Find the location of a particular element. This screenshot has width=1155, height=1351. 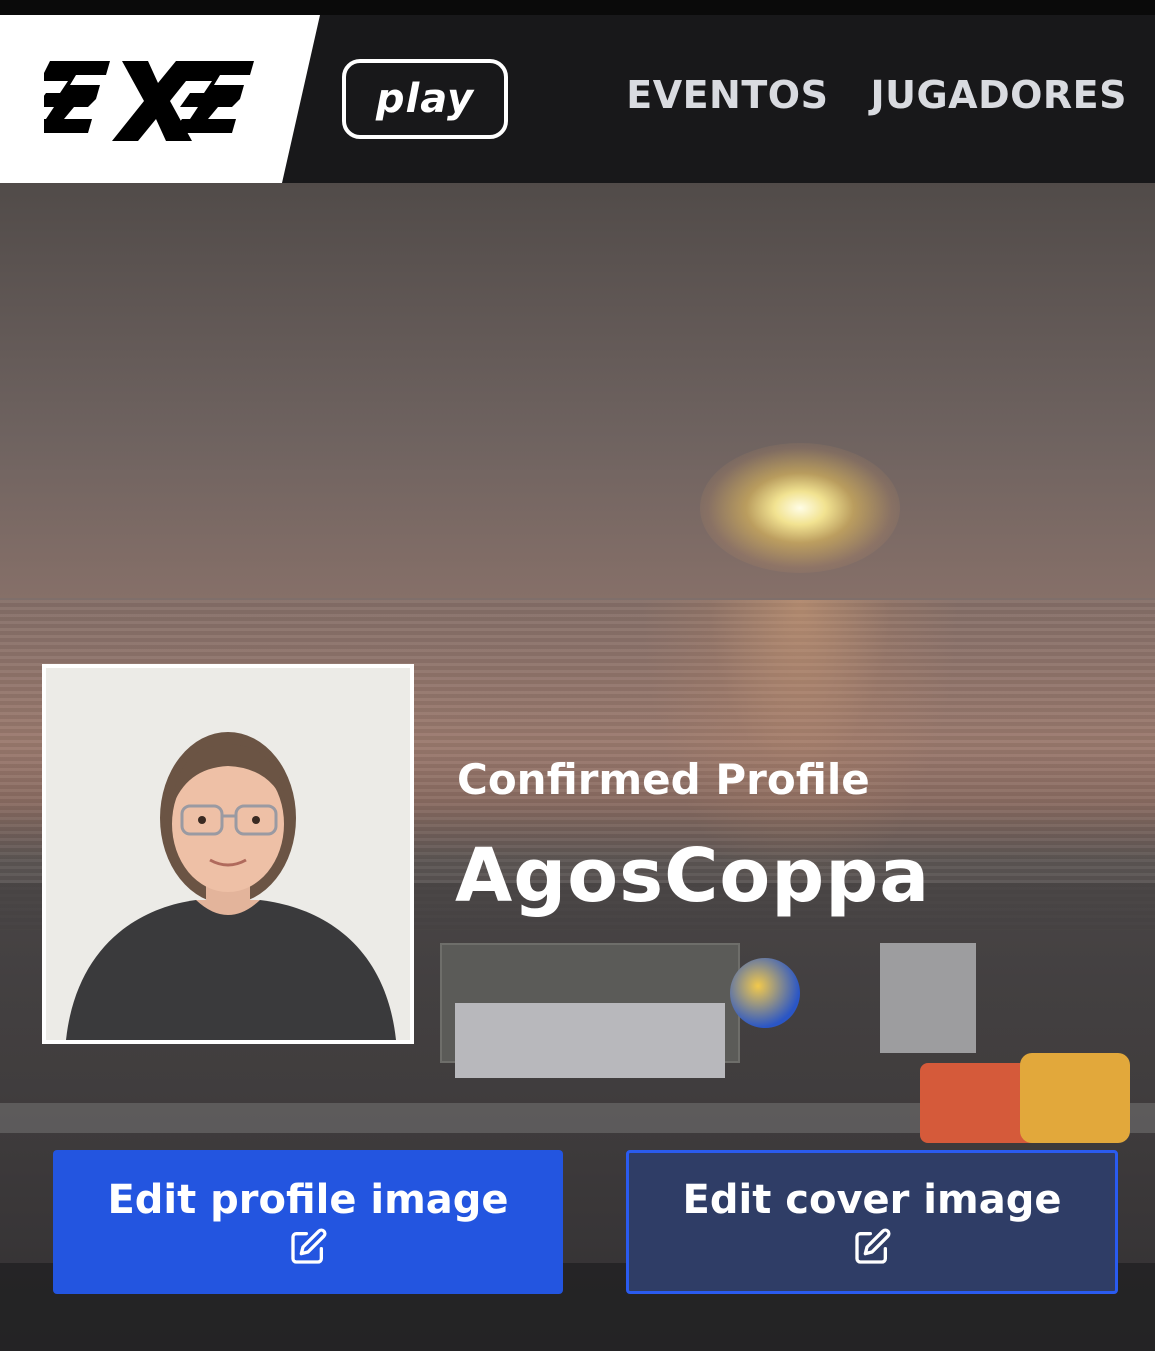

status-strip is located at coordinates (577, 7).